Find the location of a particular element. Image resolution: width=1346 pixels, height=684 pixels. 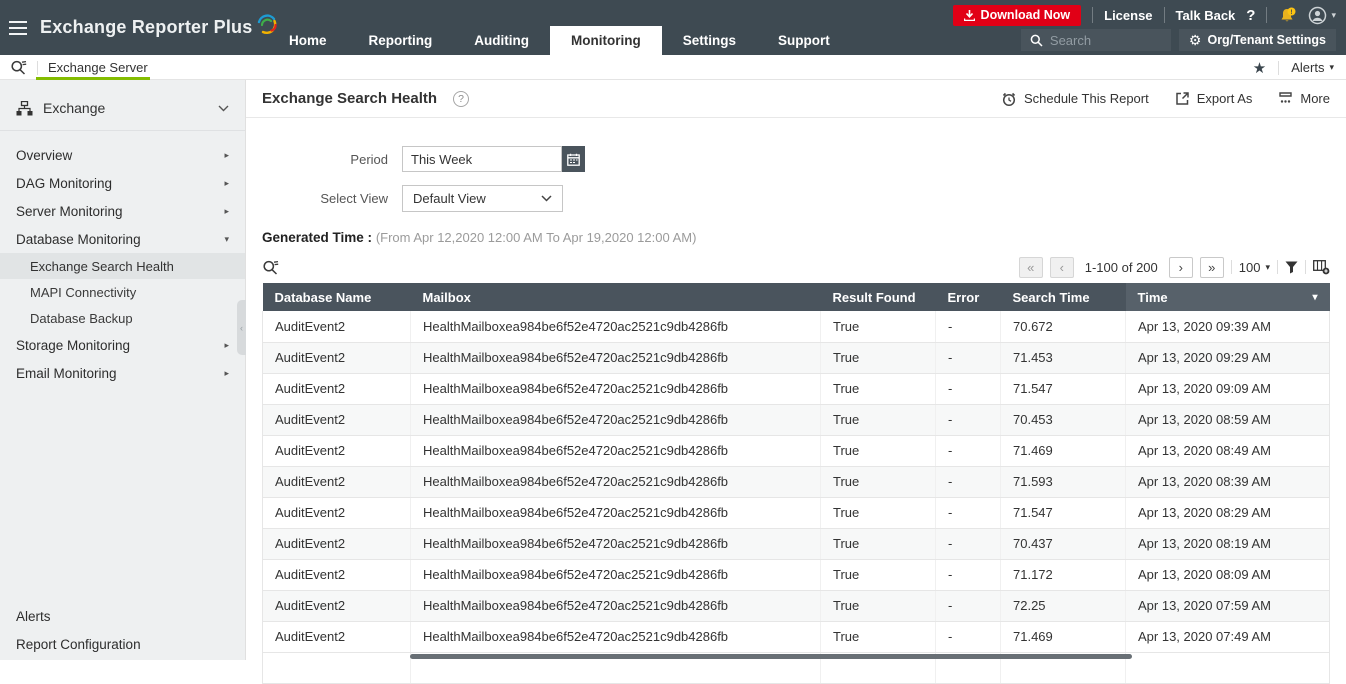

org-tenant-settings-button: ⚙ Org/Tenant Settings is located at coordinates (1257, 40).